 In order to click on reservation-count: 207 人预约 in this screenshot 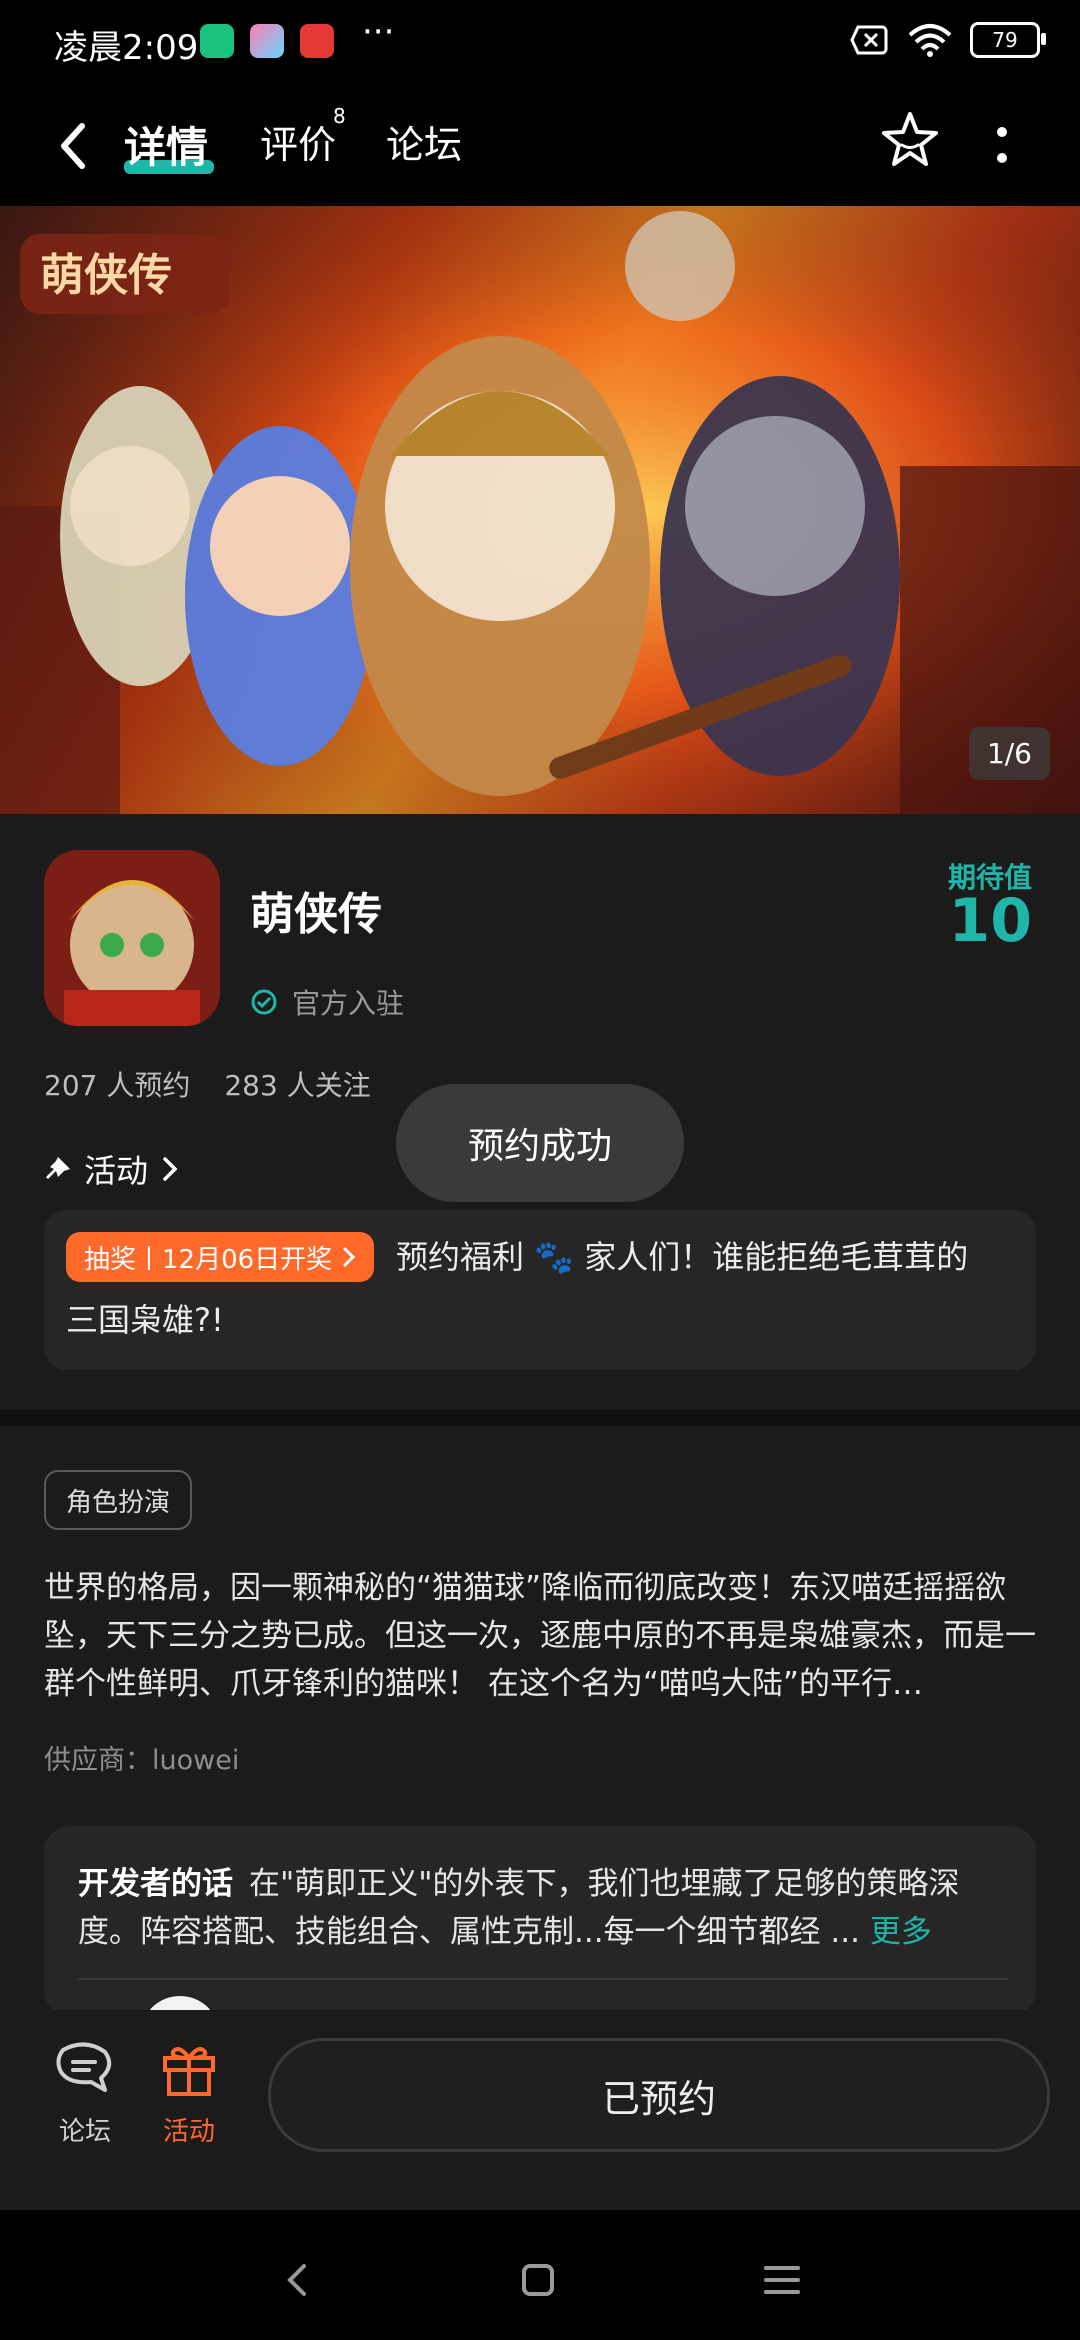, I will do `click(117, 1085)`.